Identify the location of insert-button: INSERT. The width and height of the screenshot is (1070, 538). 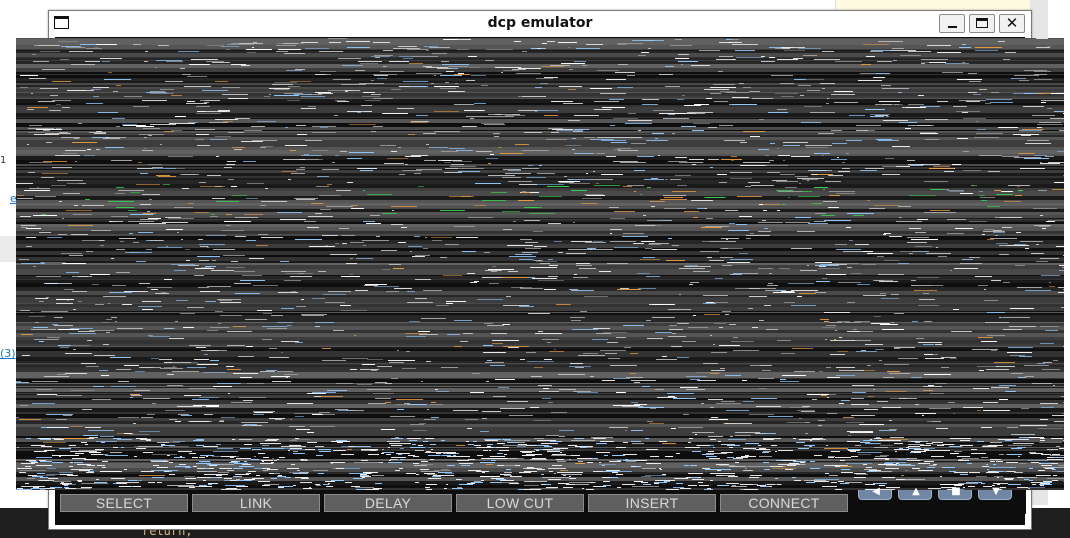
(652, 503).